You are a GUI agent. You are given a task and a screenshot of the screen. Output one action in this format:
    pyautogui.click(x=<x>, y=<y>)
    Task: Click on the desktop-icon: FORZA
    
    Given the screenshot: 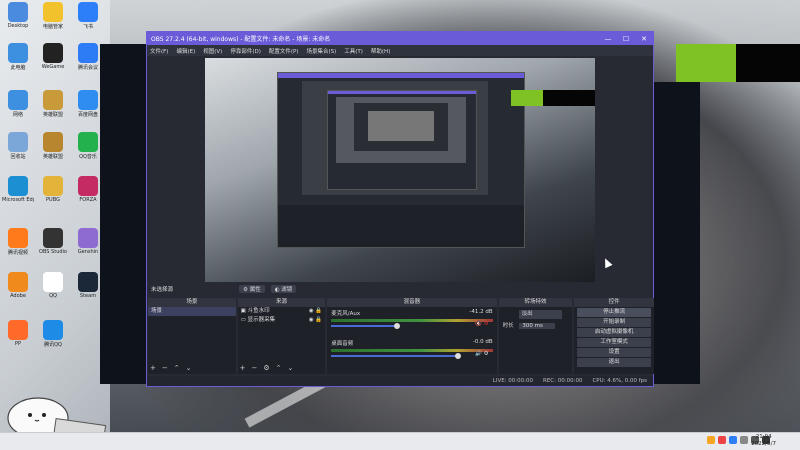 What is the action you would take?
    pyautogui.click(x=88, y=189)
    